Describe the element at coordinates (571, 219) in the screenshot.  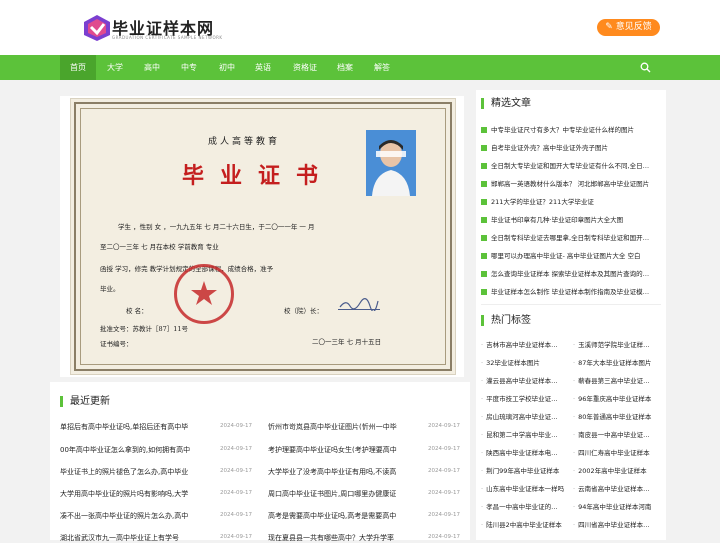
I see `featured-article: 毕业证书印章有几种·毕业证印章图片大全大图` at that location.